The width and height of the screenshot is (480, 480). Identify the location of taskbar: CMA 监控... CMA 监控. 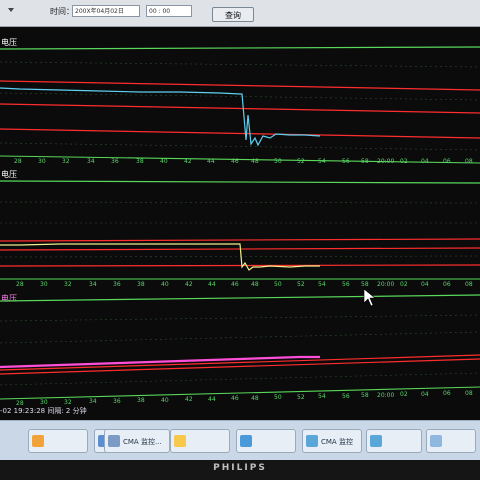
(240, 440).